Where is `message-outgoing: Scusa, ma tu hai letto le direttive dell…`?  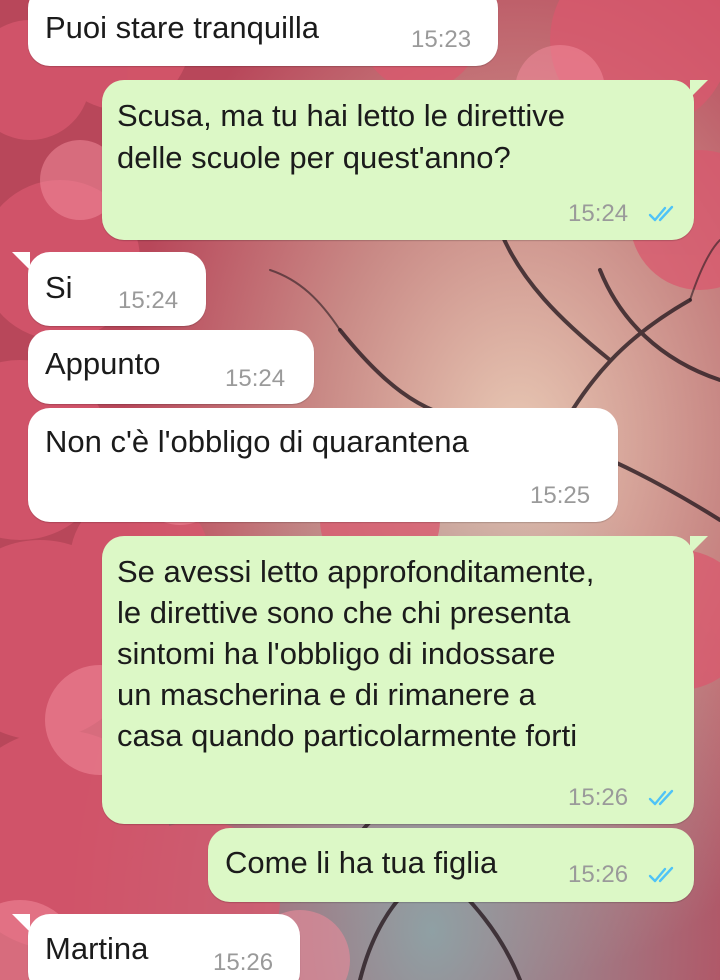 message-outgoing: Scusa, ma tu hai letto le direttive dell… is located at coordinates (398, 160).